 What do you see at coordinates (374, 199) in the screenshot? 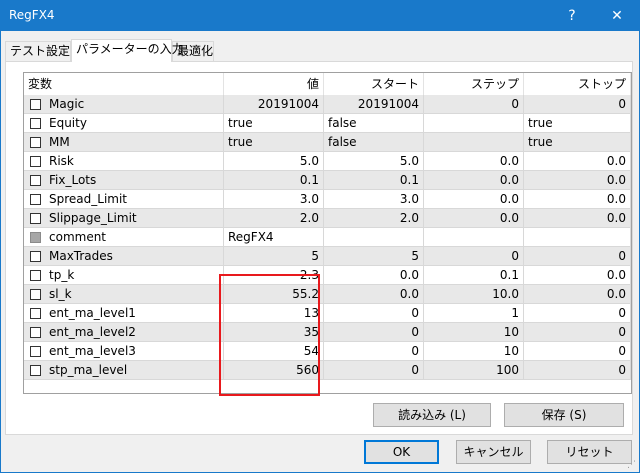
I see `start-cell: 3.0` at bounding box center [374, 199].